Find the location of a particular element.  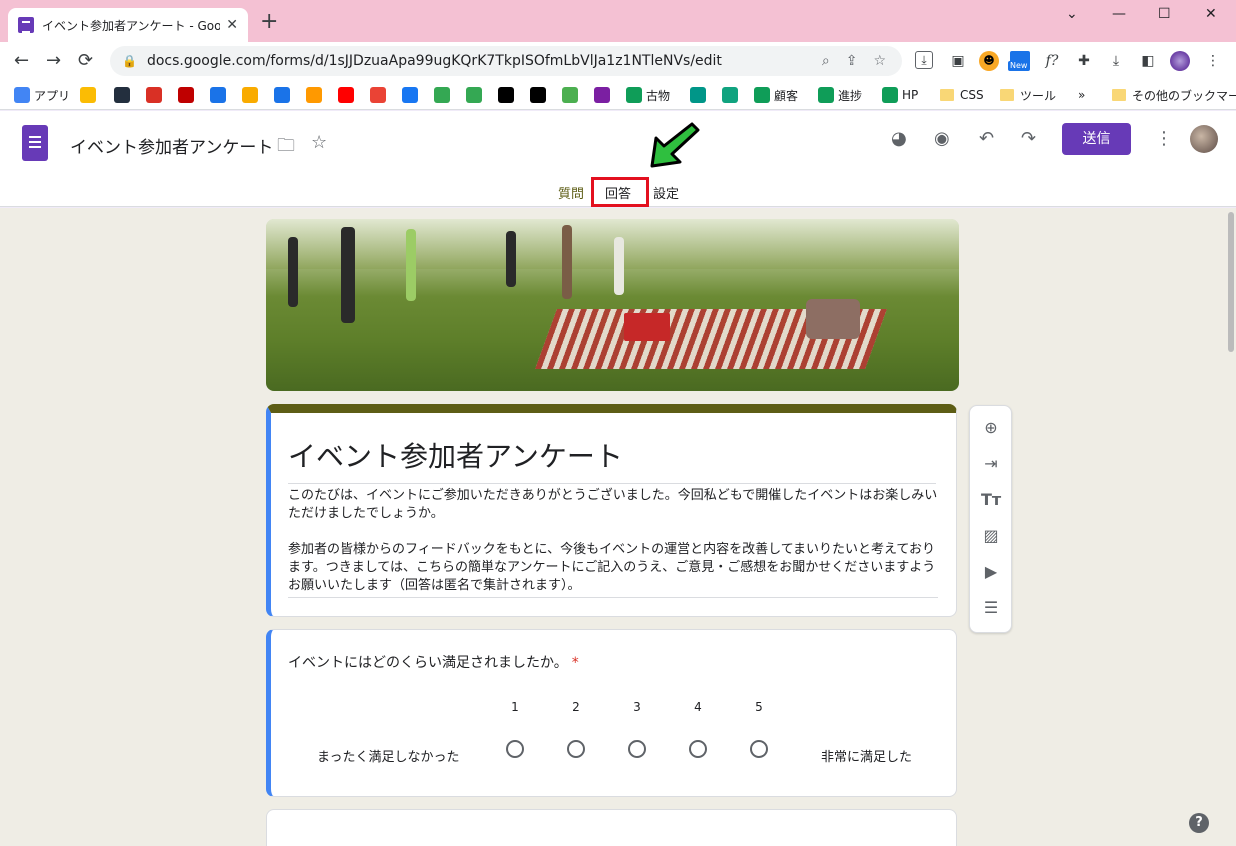

aa-icon is located at coordinates (698, 95).